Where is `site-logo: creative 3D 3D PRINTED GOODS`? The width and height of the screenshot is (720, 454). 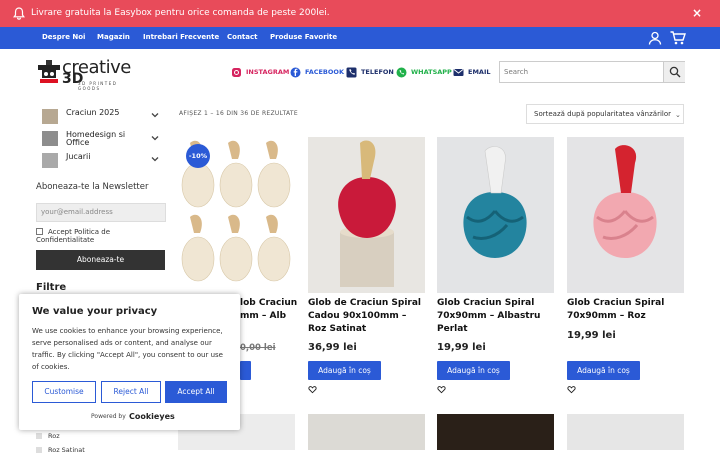 site-logo: creative 3D 3D PRINTED GOODS is located at coordinates (85, 74).